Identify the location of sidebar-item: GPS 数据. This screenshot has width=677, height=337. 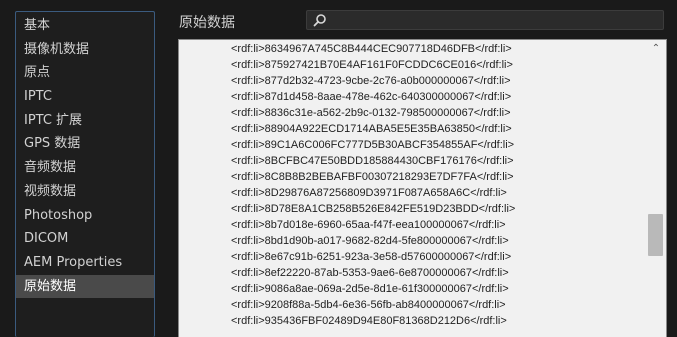
(85, 144).